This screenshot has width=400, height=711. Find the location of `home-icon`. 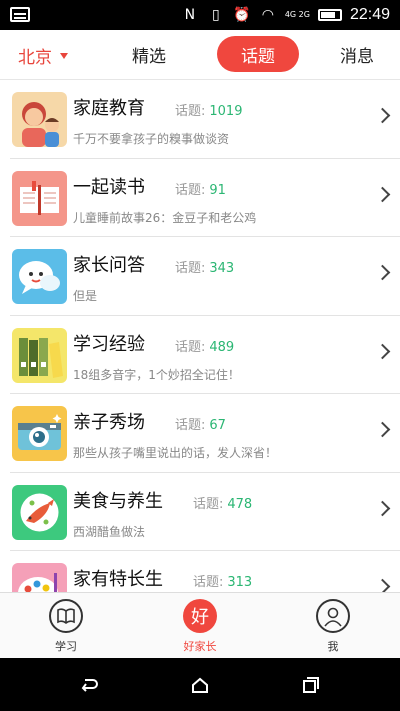

home-icon is located at coordinates (200, 685).